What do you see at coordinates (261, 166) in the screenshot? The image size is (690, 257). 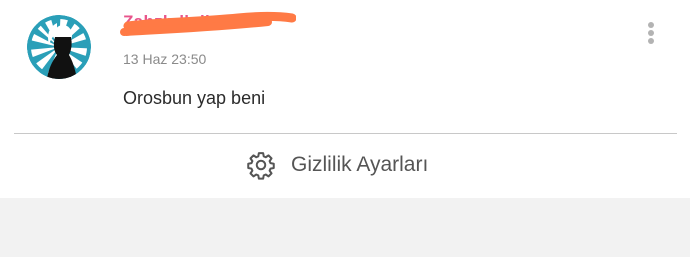 I see `gear-icon` at bounding box center [261, 166].